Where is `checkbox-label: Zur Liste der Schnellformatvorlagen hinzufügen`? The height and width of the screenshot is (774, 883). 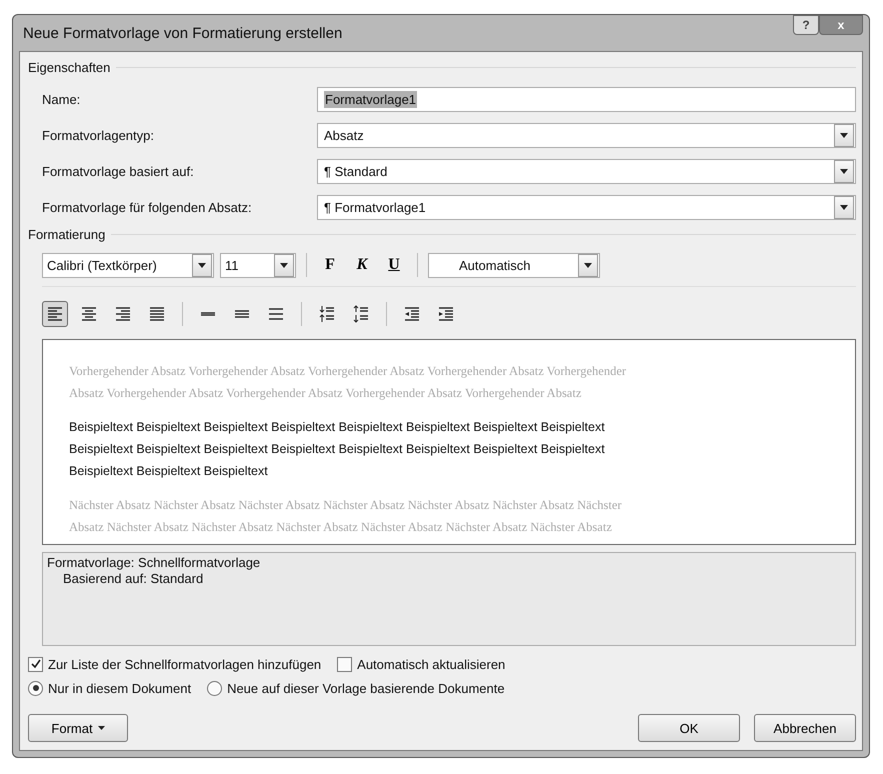
checkbox-label: Zur Liste der Schnellformatvorlagen hinzufügen is located at coordinates (185, 664).